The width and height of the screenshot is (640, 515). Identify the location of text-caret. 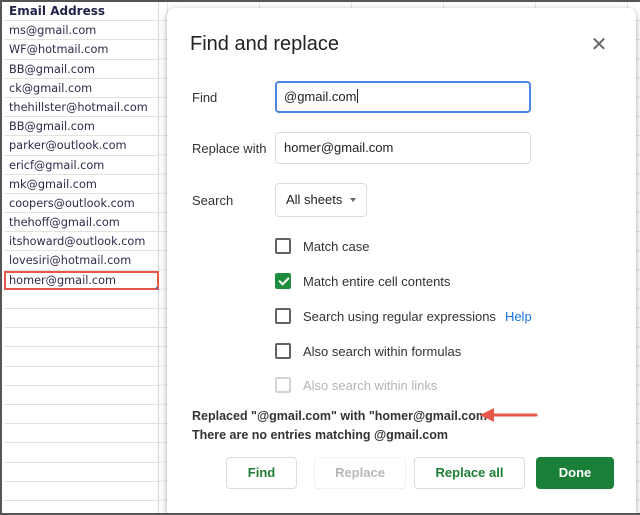
(358, 96).